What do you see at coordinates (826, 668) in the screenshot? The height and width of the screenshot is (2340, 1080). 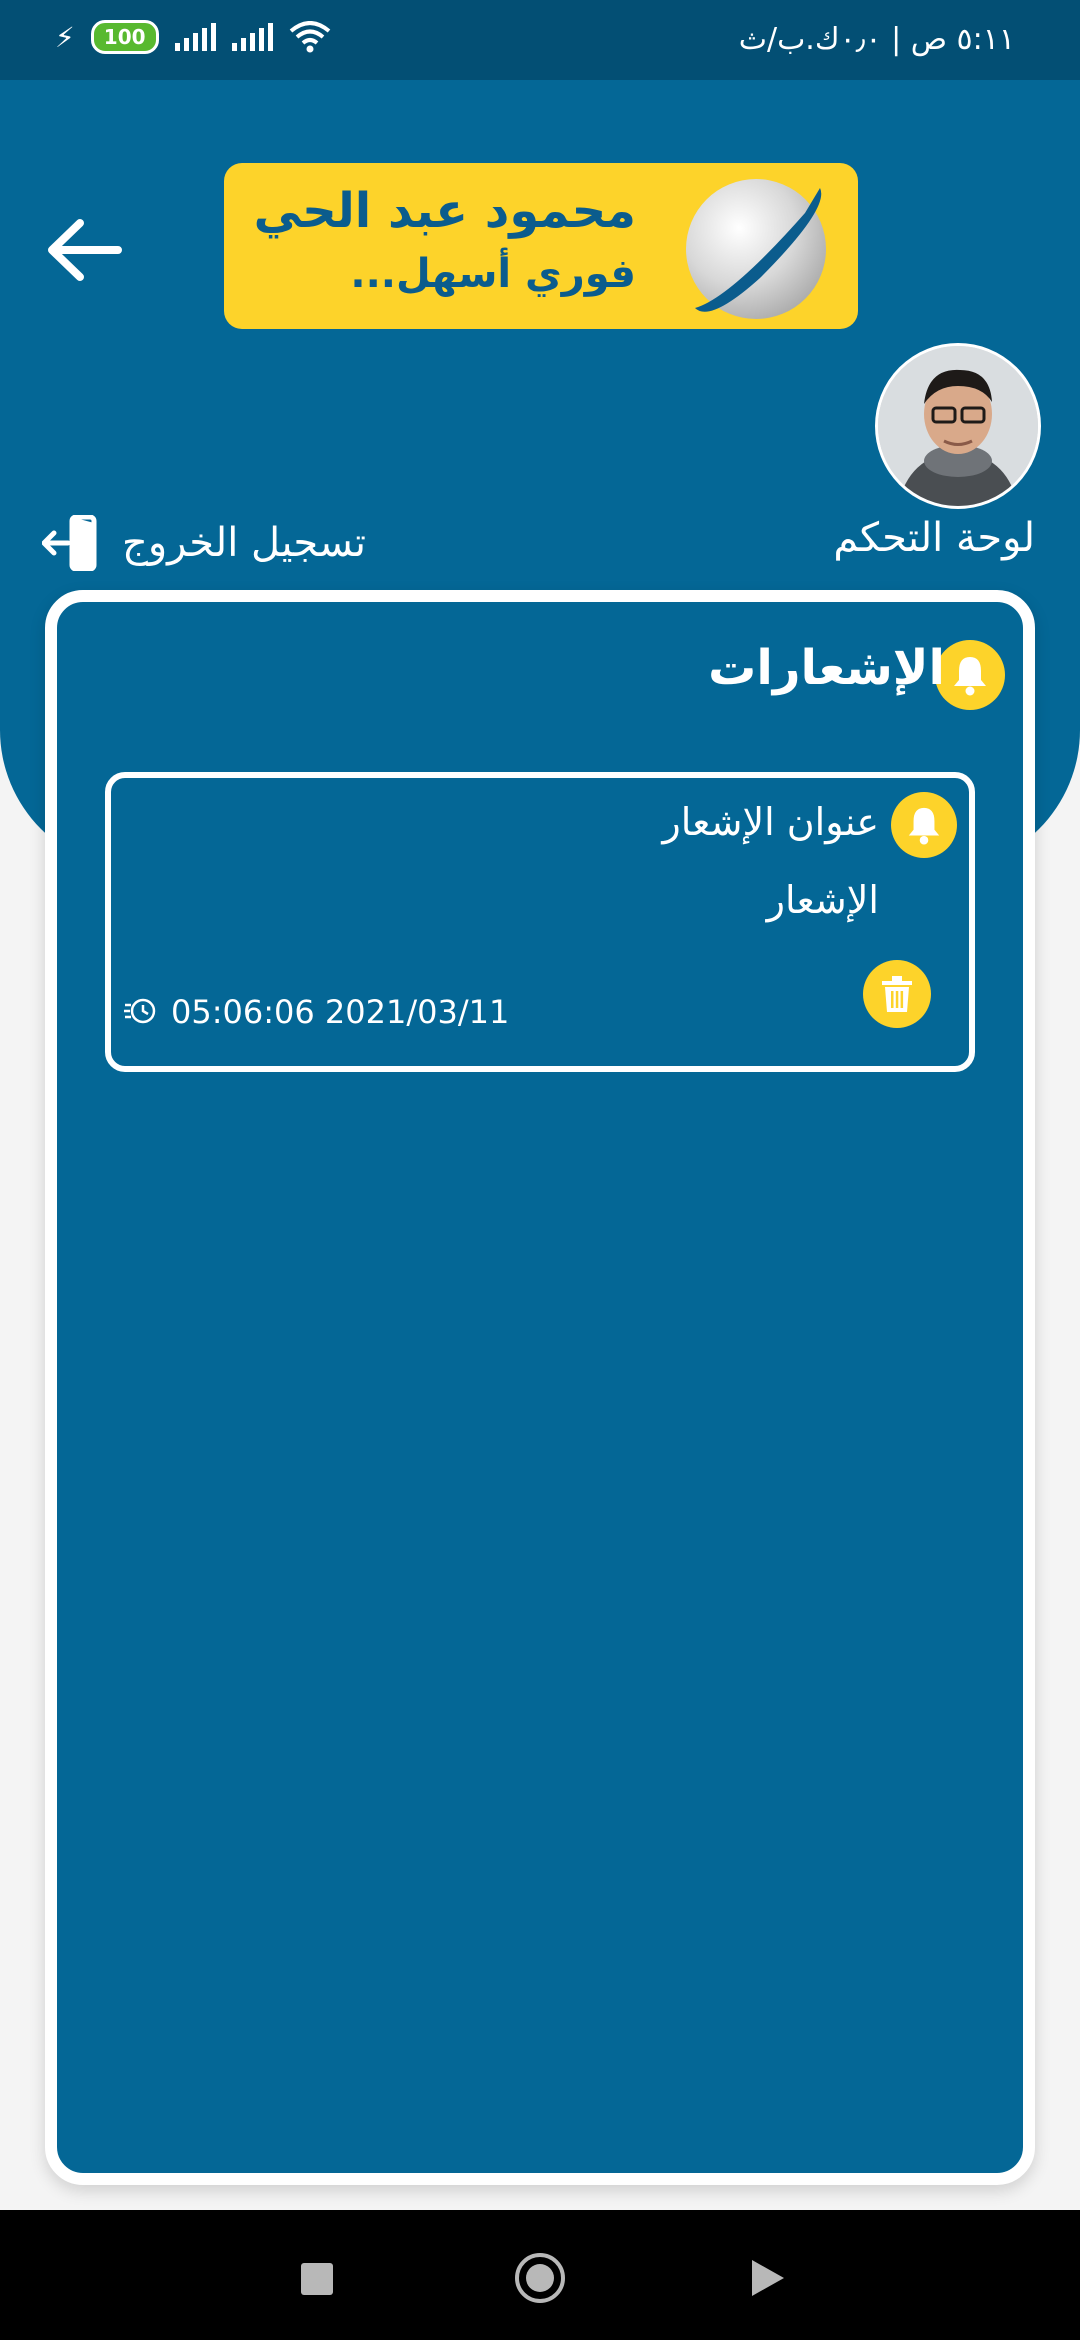 I see `panel-title: الإشعارات` at bounding box center [826, 668].